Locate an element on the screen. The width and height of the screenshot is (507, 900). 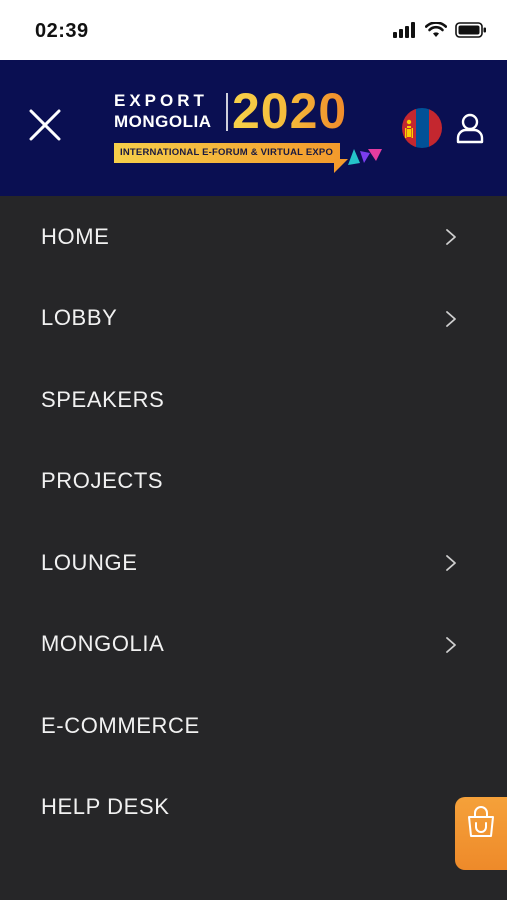
user-icon is located at coordinates (470, 128).